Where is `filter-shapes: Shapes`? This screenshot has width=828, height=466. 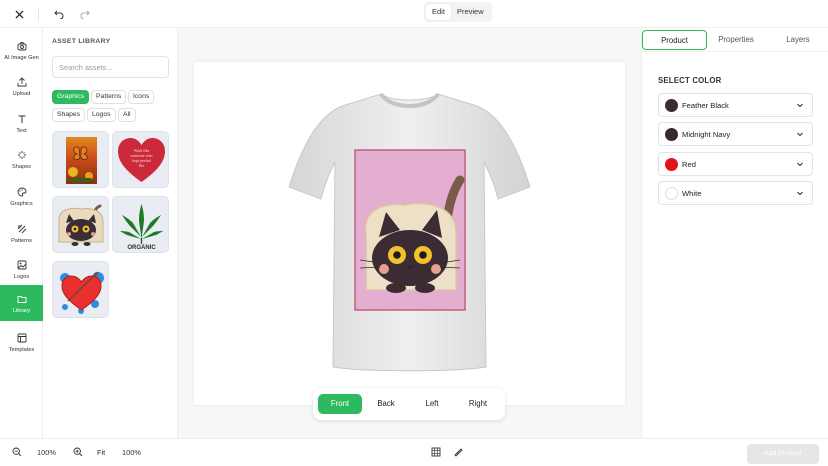 filter-shapes: Shapes is located at coordinates (69, 115).